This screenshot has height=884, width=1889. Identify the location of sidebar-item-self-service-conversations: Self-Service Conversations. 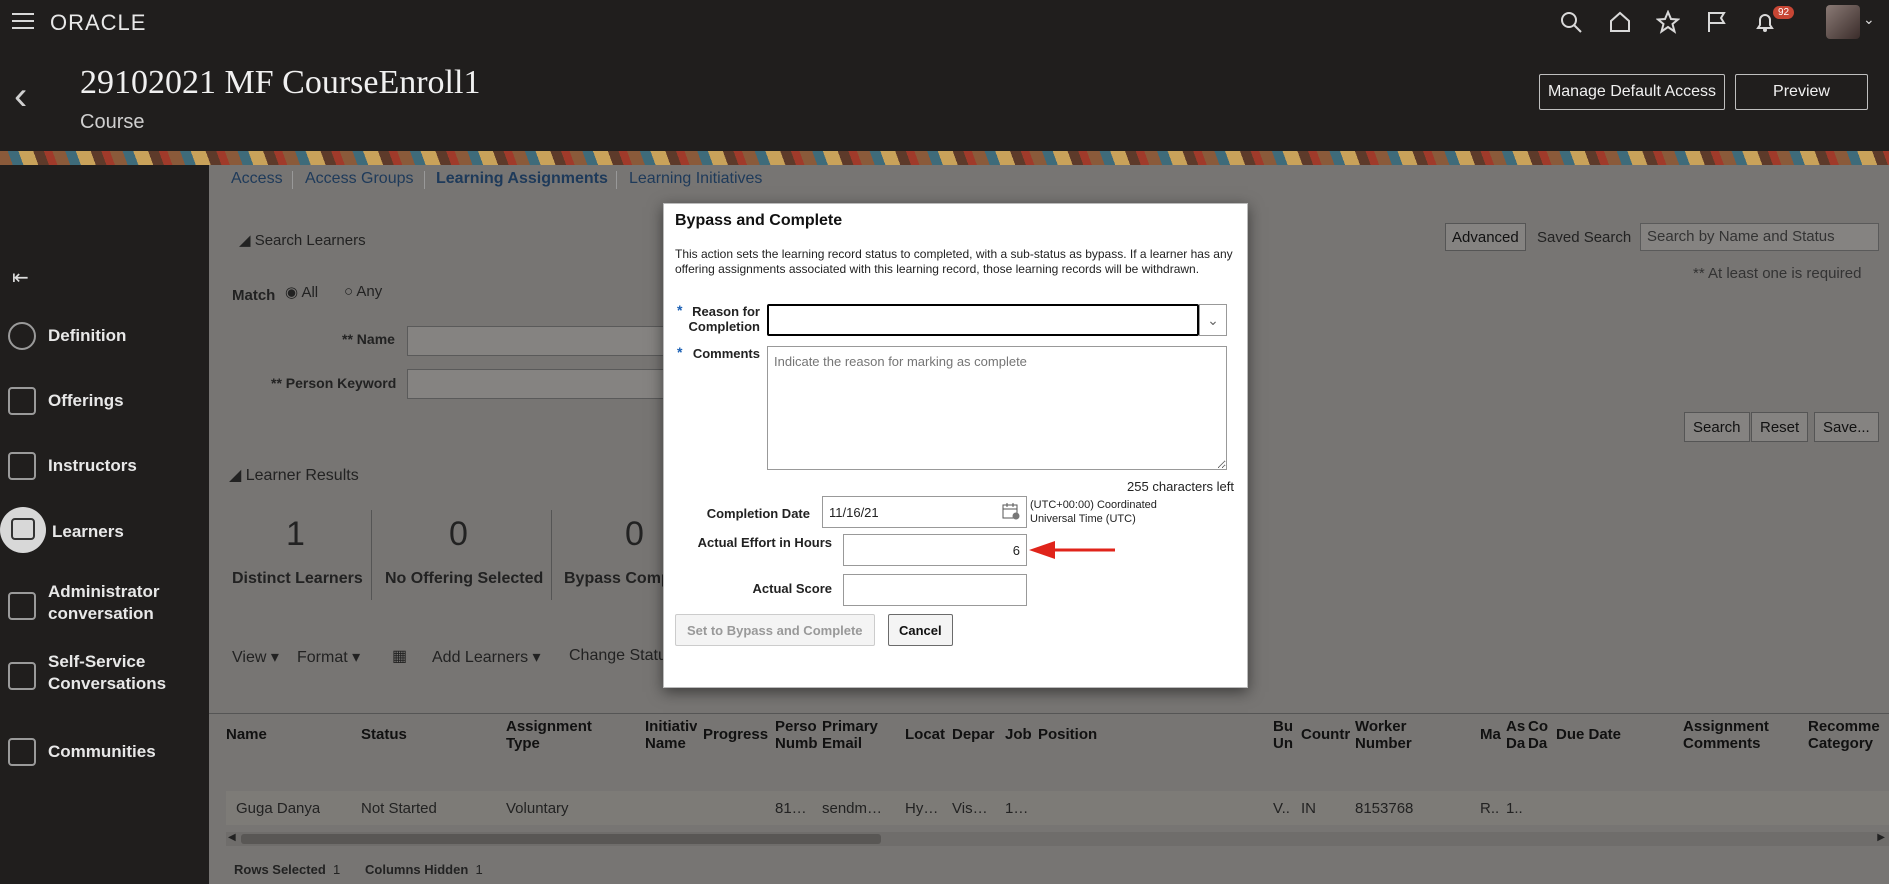
(104, 676).